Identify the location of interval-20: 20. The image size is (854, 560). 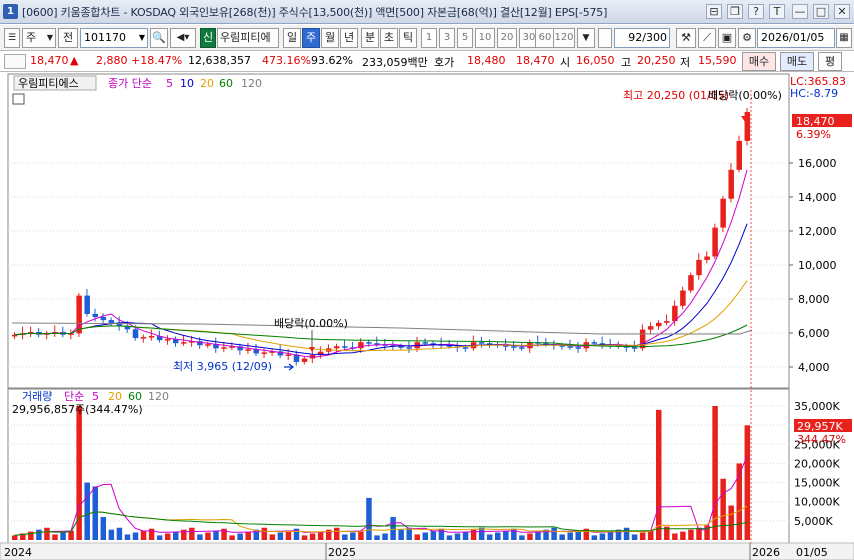
(507, 38).